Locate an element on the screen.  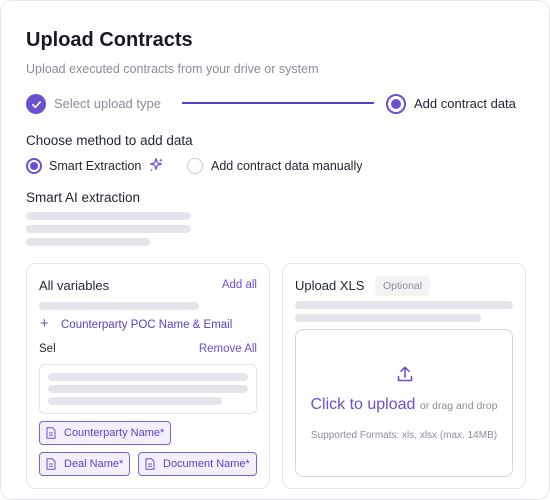
plus-icon: + is located at coordinates (44, 324).